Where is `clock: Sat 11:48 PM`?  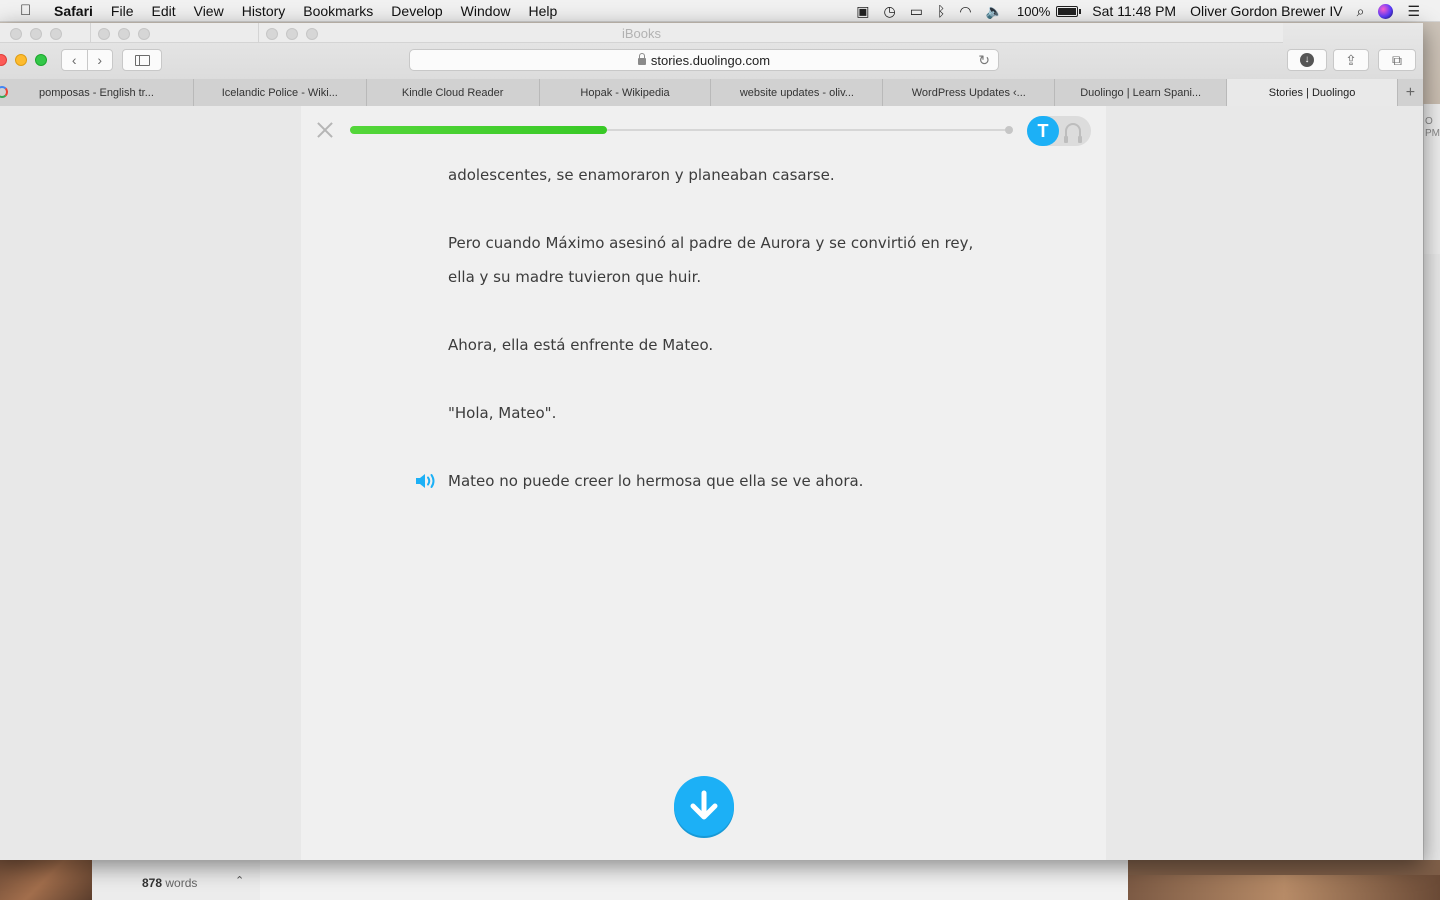
clock: Sat 11:48 PM is located at coordinates (1134, 11).